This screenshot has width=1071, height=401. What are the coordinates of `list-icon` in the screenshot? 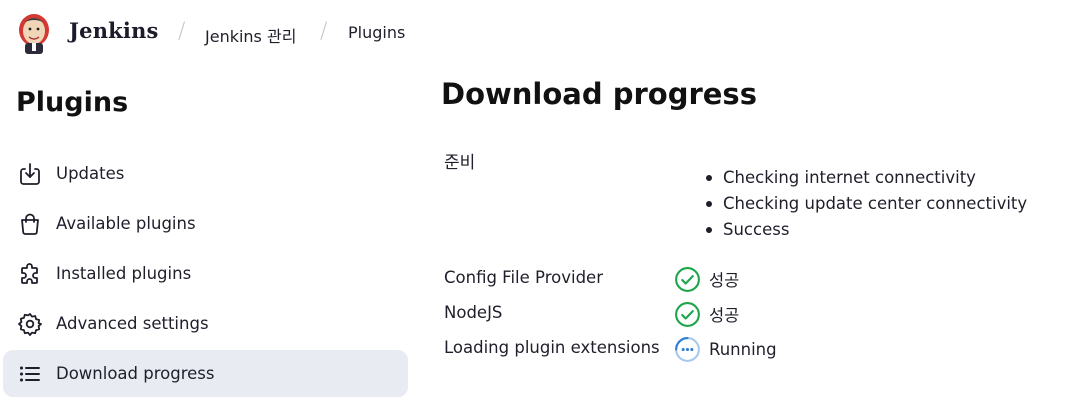 It's located at (30, 374).